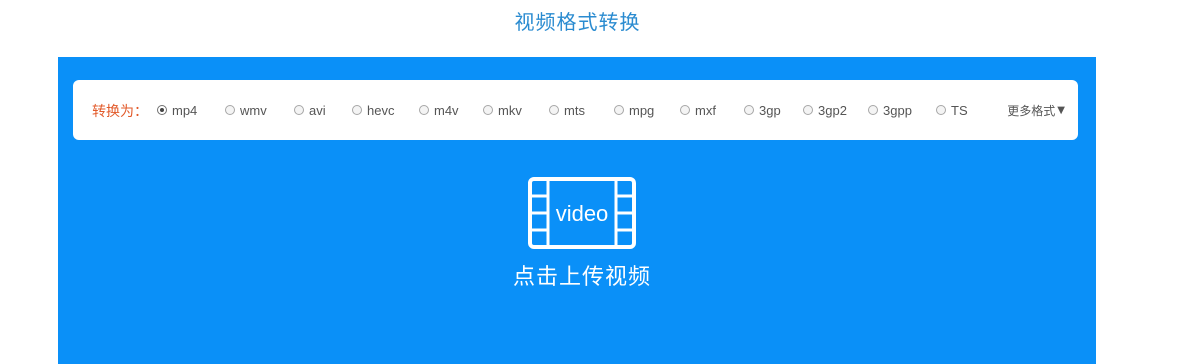 The image size is (1200, 364). I want to click on format-option-label: mts, so click(574, 110).